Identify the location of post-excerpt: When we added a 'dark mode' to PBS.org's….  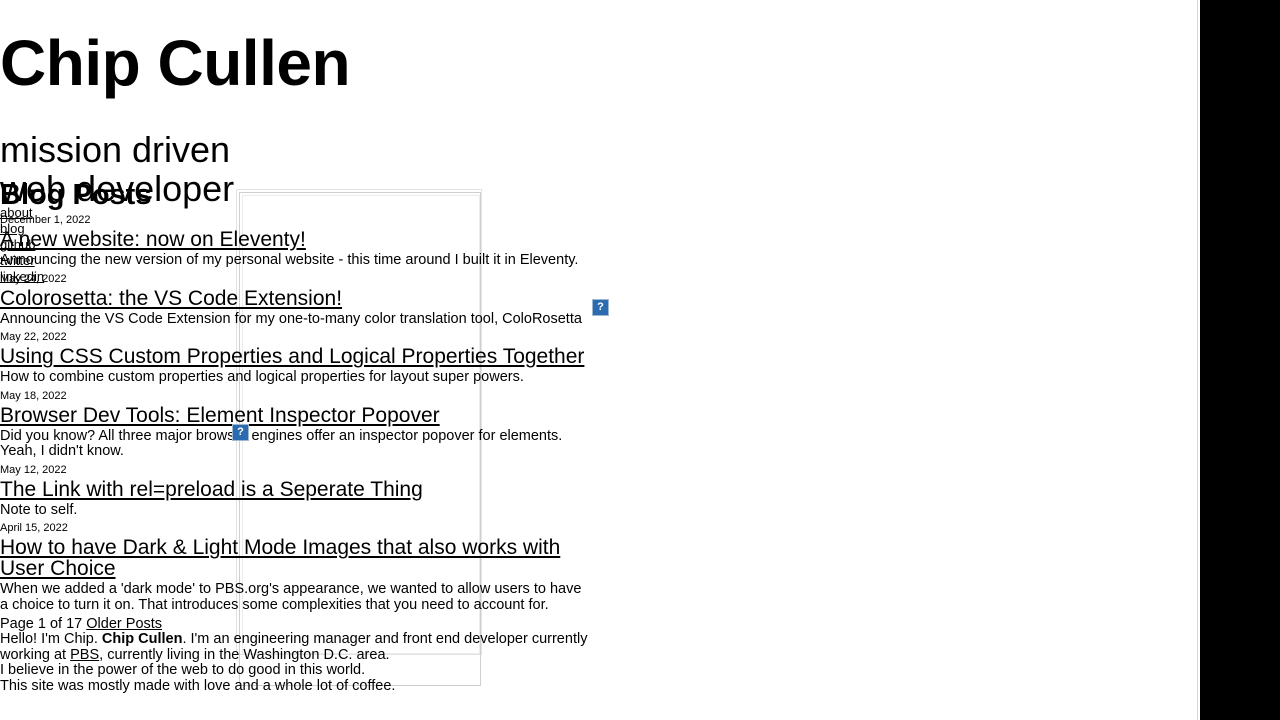
(291, 597).